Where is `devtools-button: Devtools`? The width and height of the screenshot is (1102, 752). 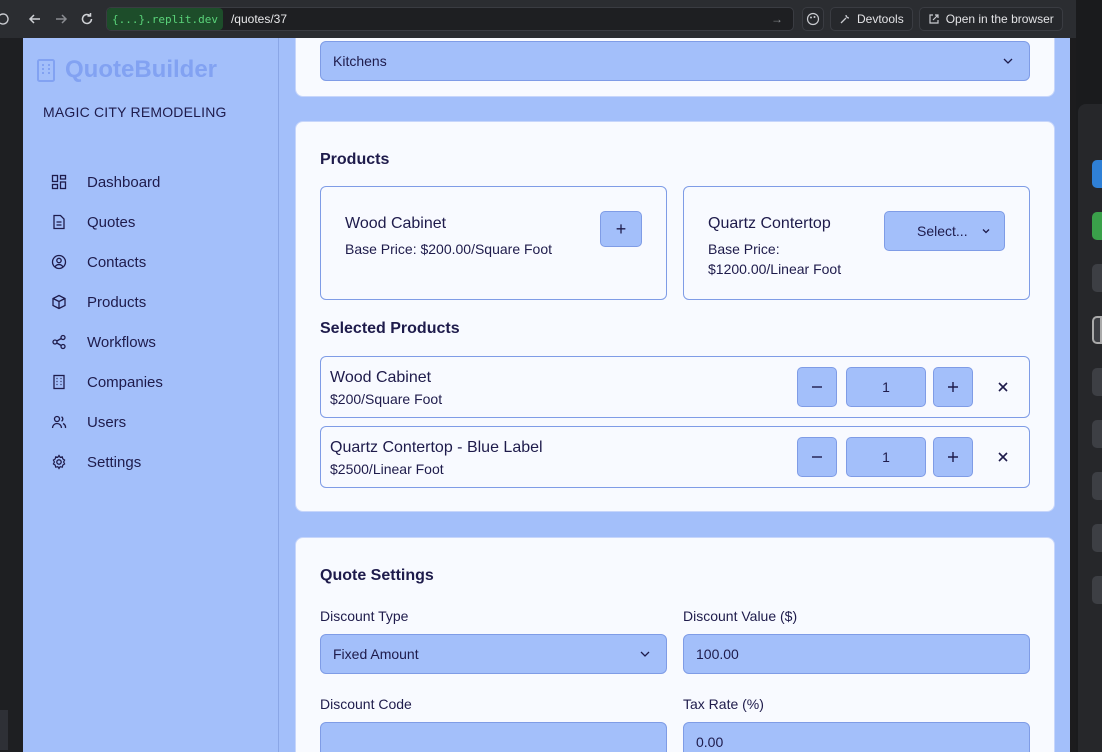
devtools-button: Devtools is located at coordinates (871, 19).